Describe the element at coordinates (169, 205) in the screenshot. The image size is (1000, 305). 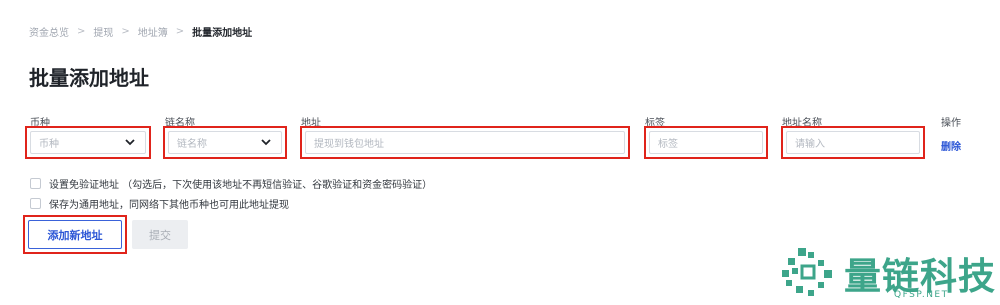
I see `universal-address-label: 保存为通用地址，同网络下其他币种也可用此地址提现` at that location.